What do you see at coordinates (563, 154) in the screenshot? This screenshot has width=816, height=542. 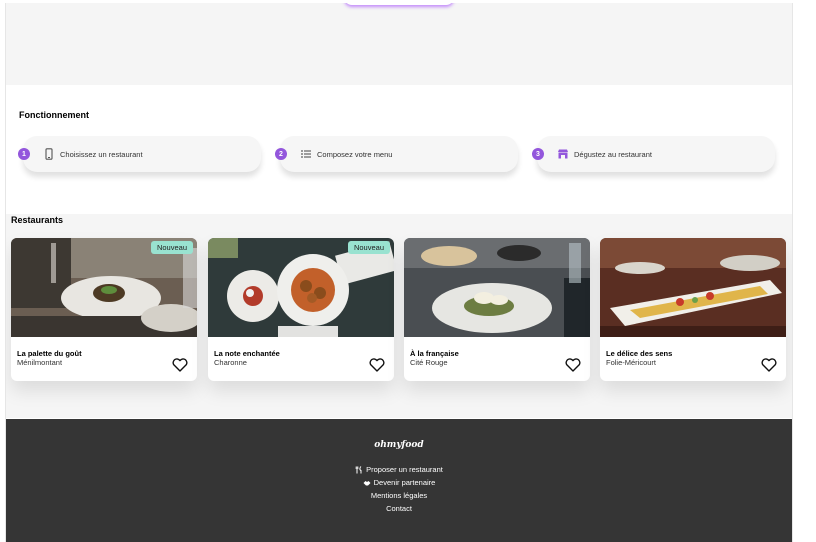 I see `store-icon` at bounding box center [563, 154].